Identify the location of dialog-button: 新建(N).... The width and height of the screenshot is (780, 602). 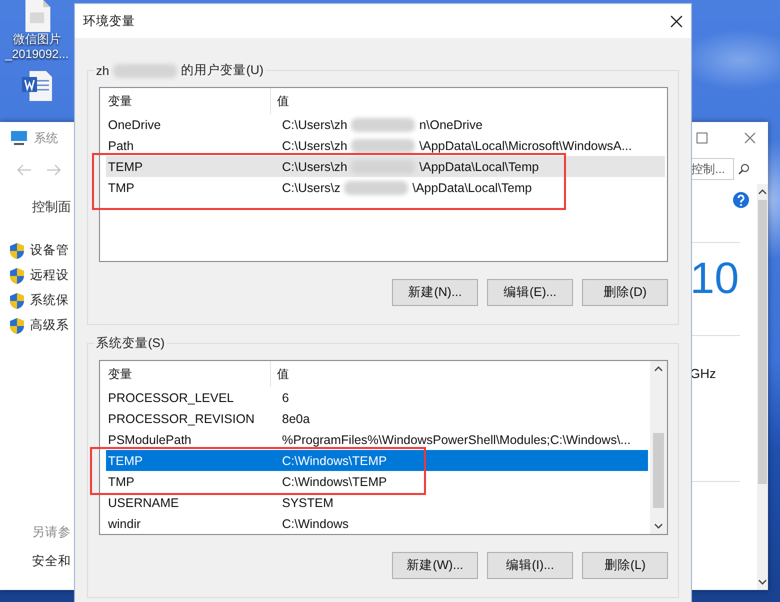
(435, 292).